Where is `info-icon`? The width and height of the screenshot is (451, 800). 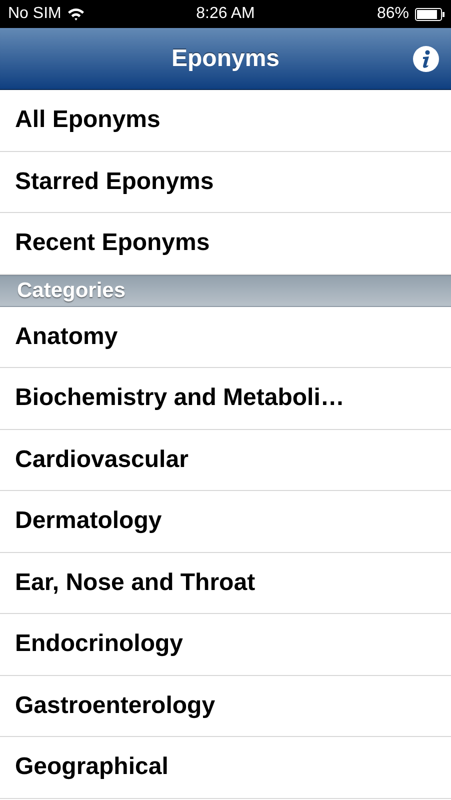
info-icon is located at coordinates (426, 59).